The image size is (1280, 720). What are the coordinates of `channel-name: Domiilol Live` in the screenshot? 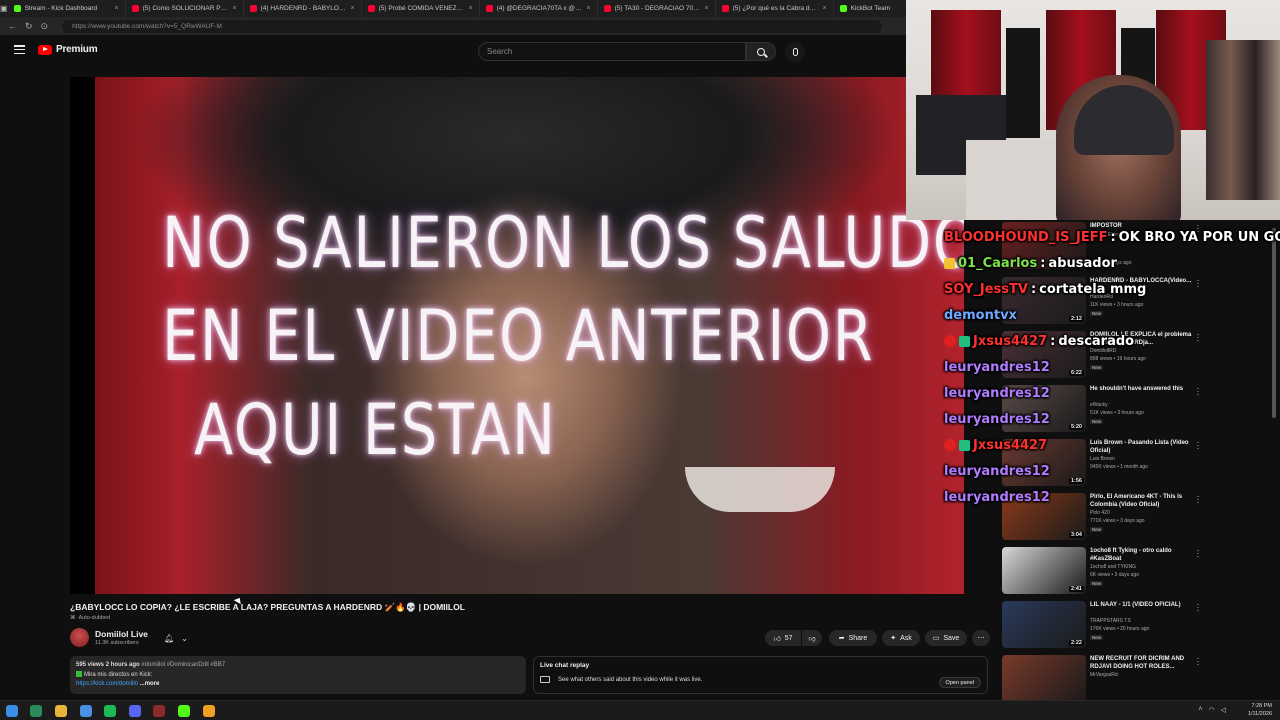 It's located at (121, 634).